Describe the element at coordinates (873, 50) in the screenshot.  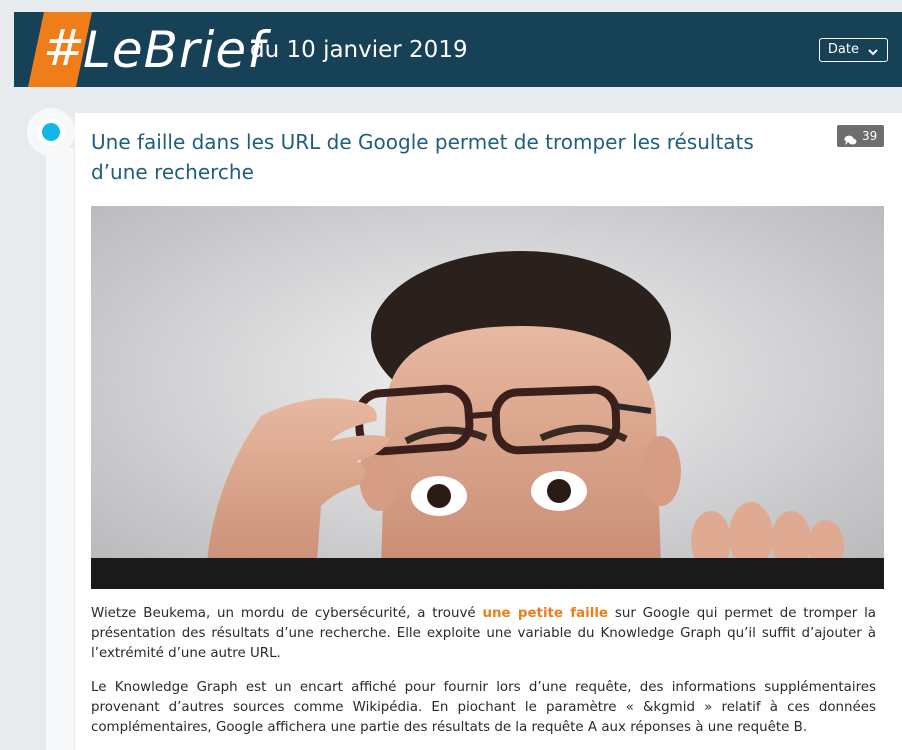
I see `chevron-down-icon` at that location.